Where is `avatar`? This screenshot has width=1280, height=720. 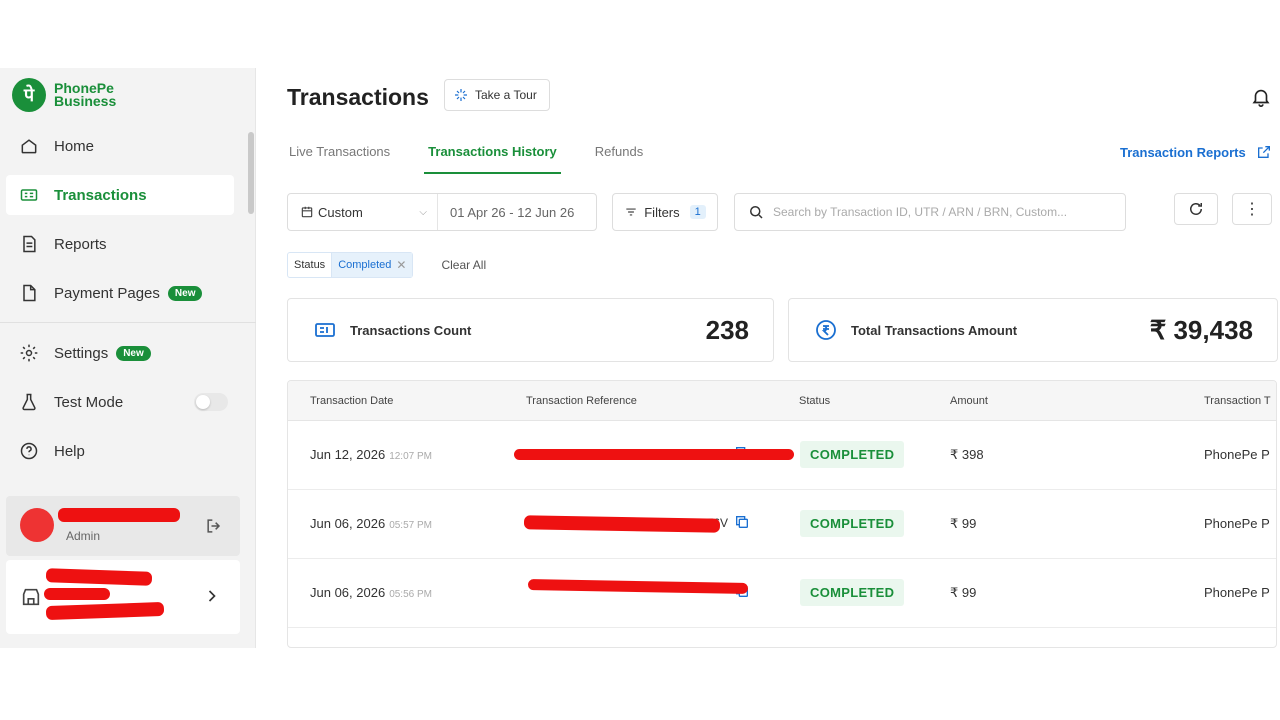
avatar is located at coordinates (37, 525).